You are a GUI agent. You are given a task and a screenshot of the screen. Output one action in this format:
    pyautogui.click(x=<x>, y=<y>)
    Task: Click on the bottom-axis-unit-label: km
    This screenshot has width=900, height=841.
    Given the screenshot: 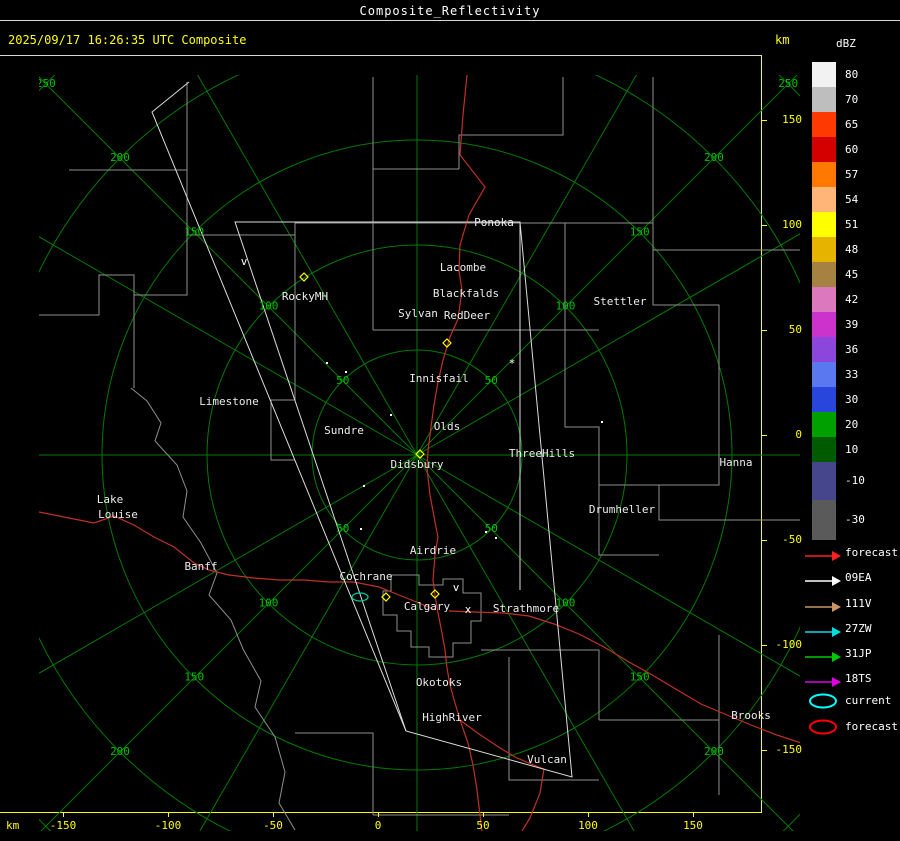 What is the action you would take?
    pyautogui.click(x=13, y=825)
    